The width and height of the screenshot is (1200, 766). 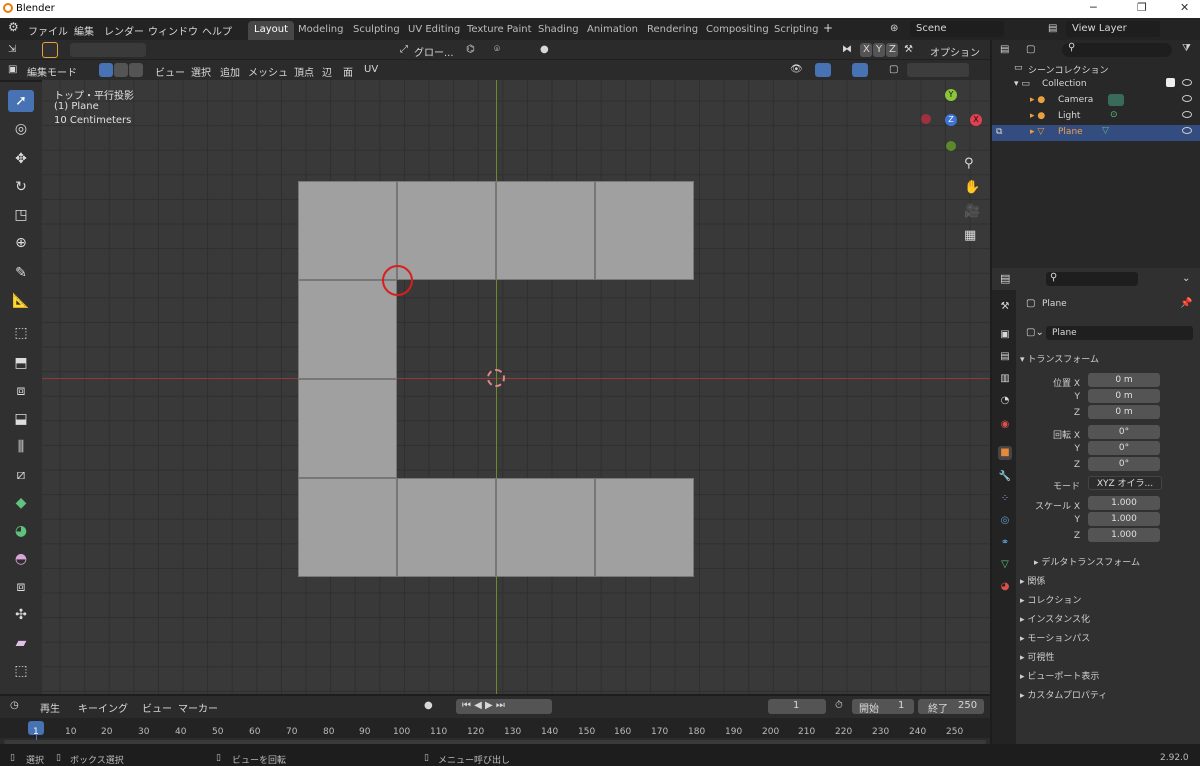 I want to click on transform-tool-icon: ⊕, so click(x=21, y=243).